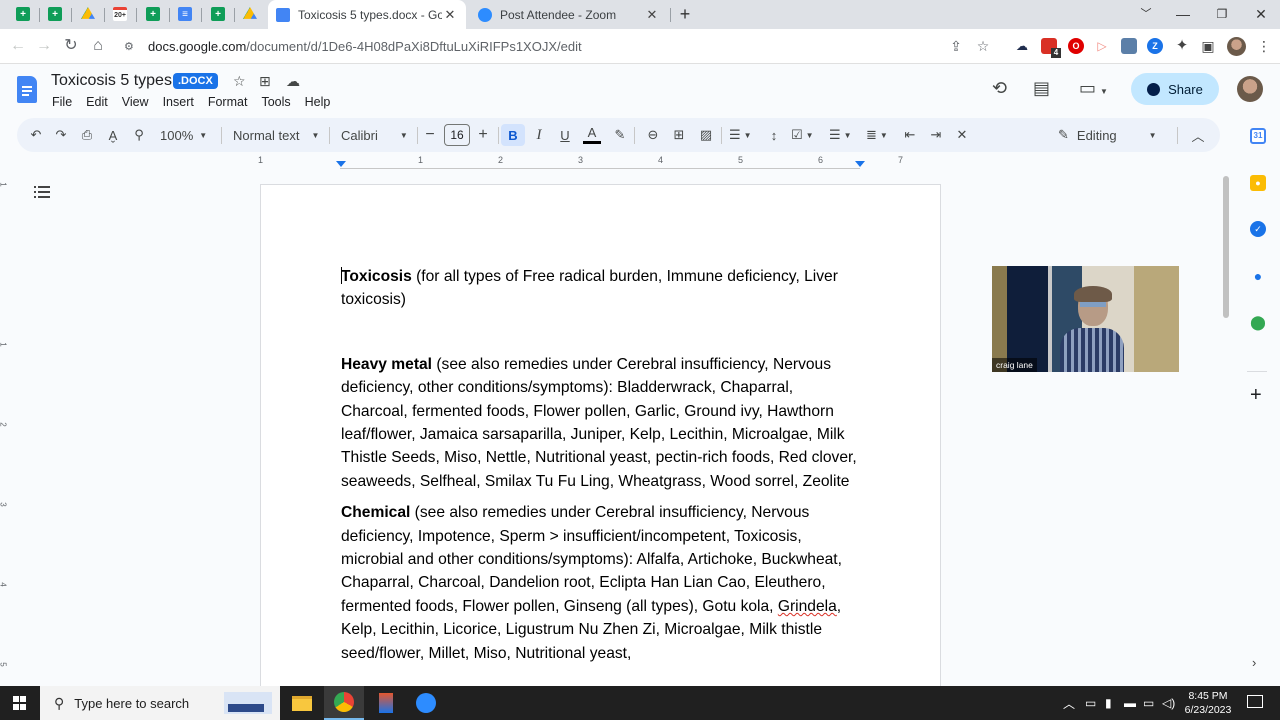 The image size is (1280, 720). Describe the element at coordinates (1102, 46) in the screenshot. I see `play-extension-icon: ▷` at that location.